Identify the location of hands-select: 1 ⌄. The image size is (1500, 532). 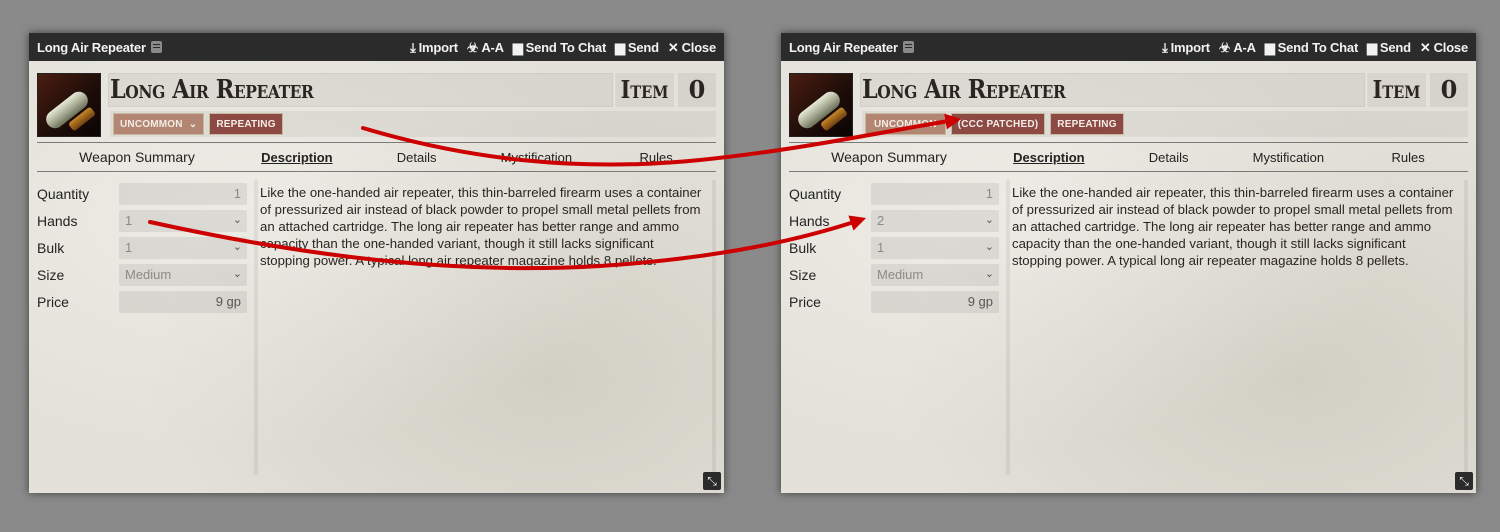
(183, 220).